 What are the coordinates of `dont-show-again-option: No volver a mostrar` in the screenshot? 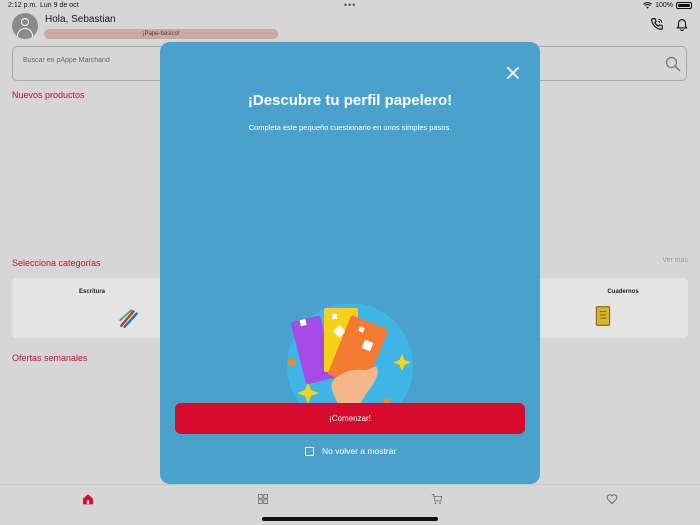 It's located at (350, 451).